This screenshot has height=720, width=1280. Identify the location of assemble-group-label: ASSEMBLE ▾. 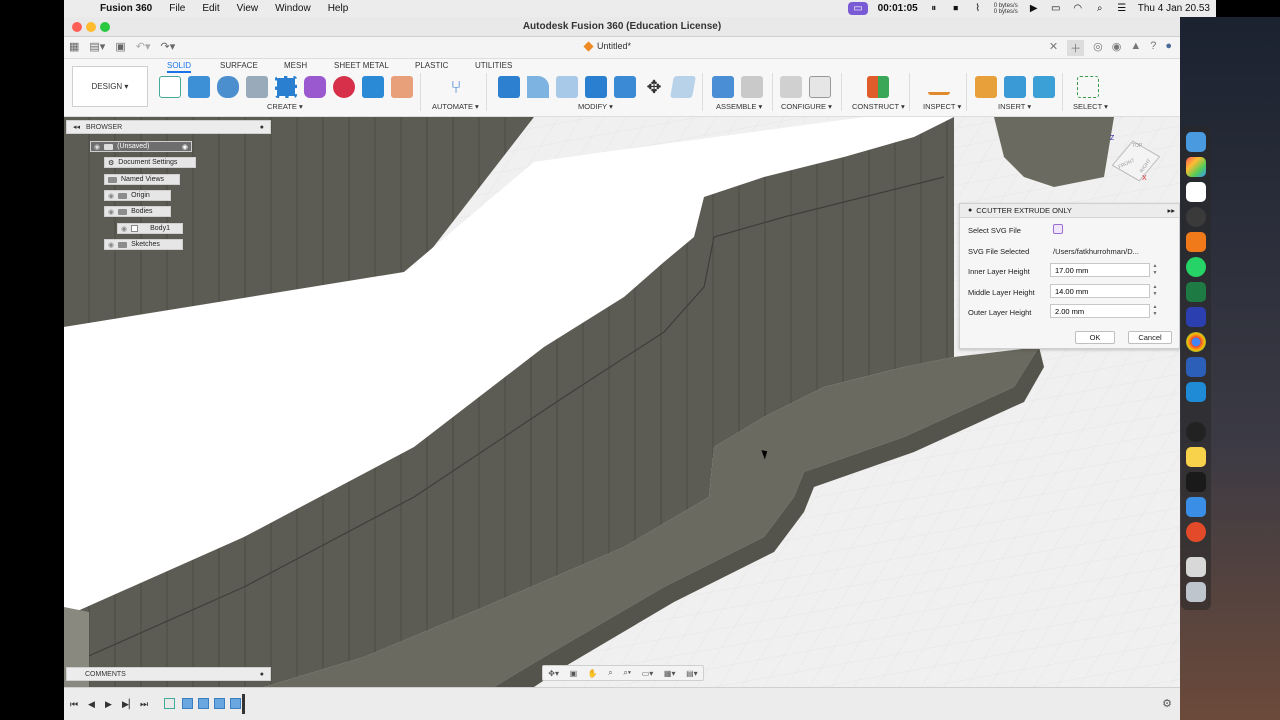
(739, 106).